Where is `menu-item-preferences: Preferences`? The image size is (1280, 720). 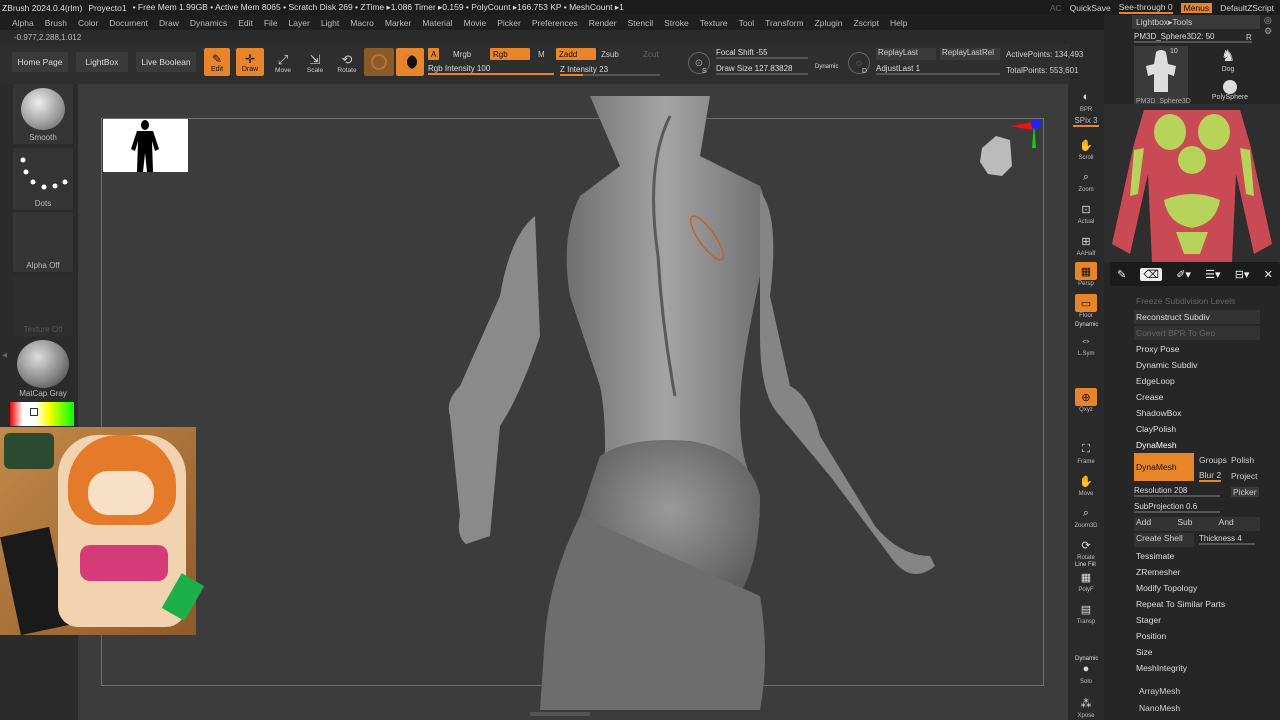
menu-item-preferences: Preferences is located at coordinates (555, 23).